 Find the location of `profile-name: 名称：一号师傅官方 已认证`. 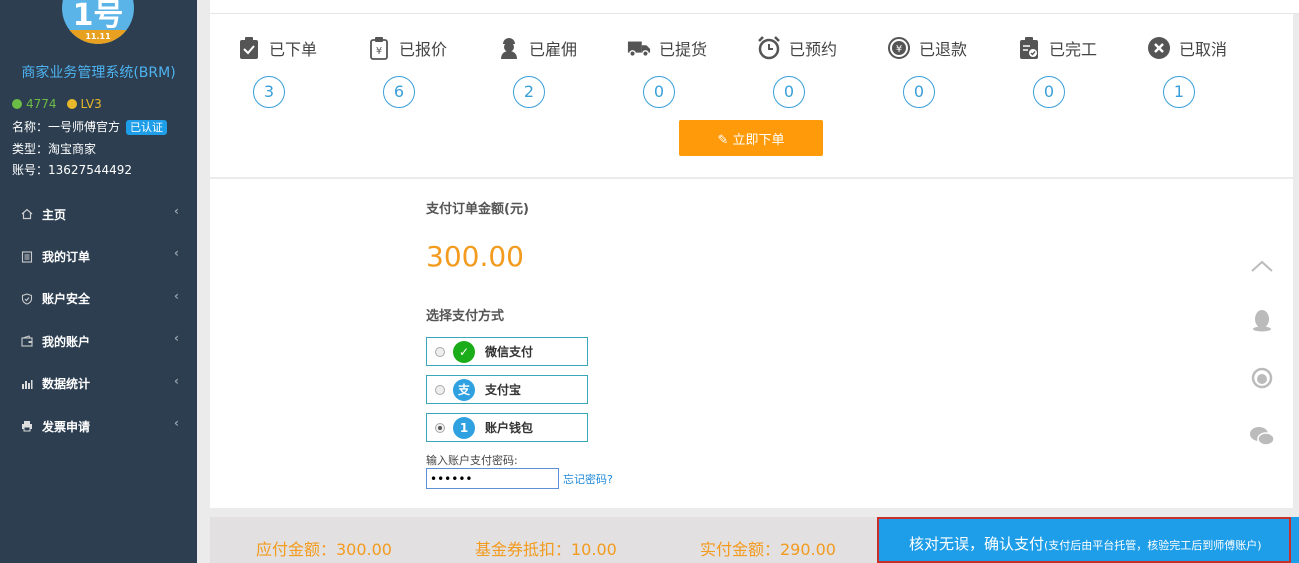

profile-name: 名称：一号师傅官方 已认证 is located at coordinates (90, 126).